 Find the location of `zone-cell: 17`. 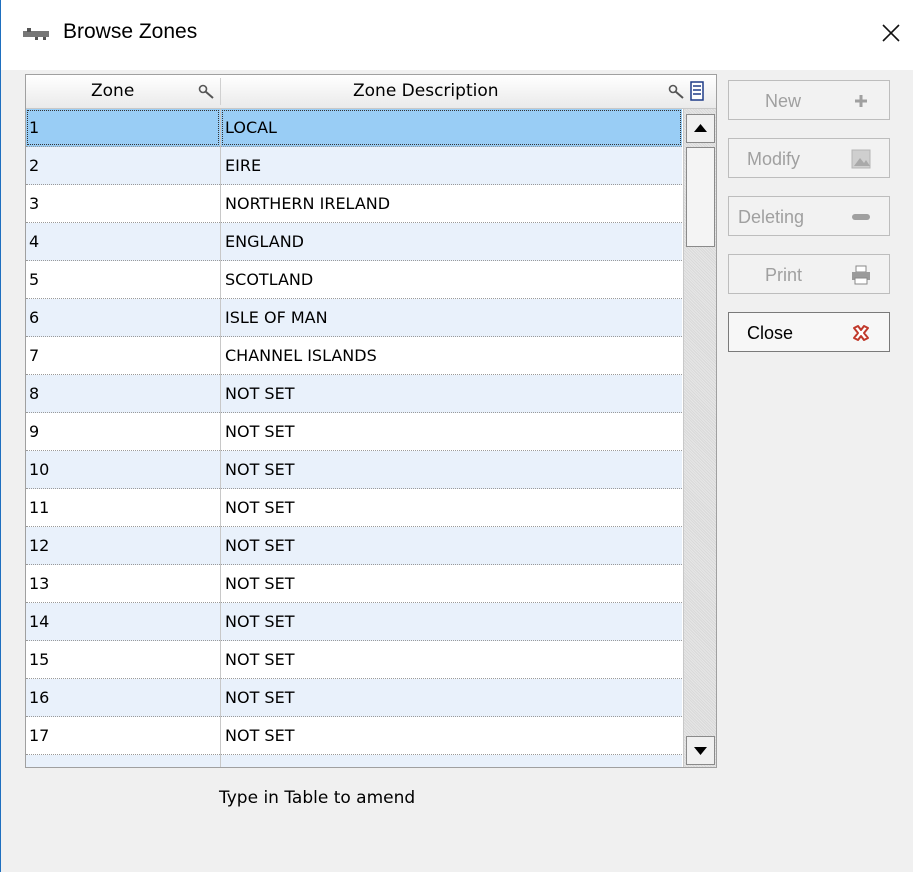

zone-cell: 17 is located at coordinates (123, 735).